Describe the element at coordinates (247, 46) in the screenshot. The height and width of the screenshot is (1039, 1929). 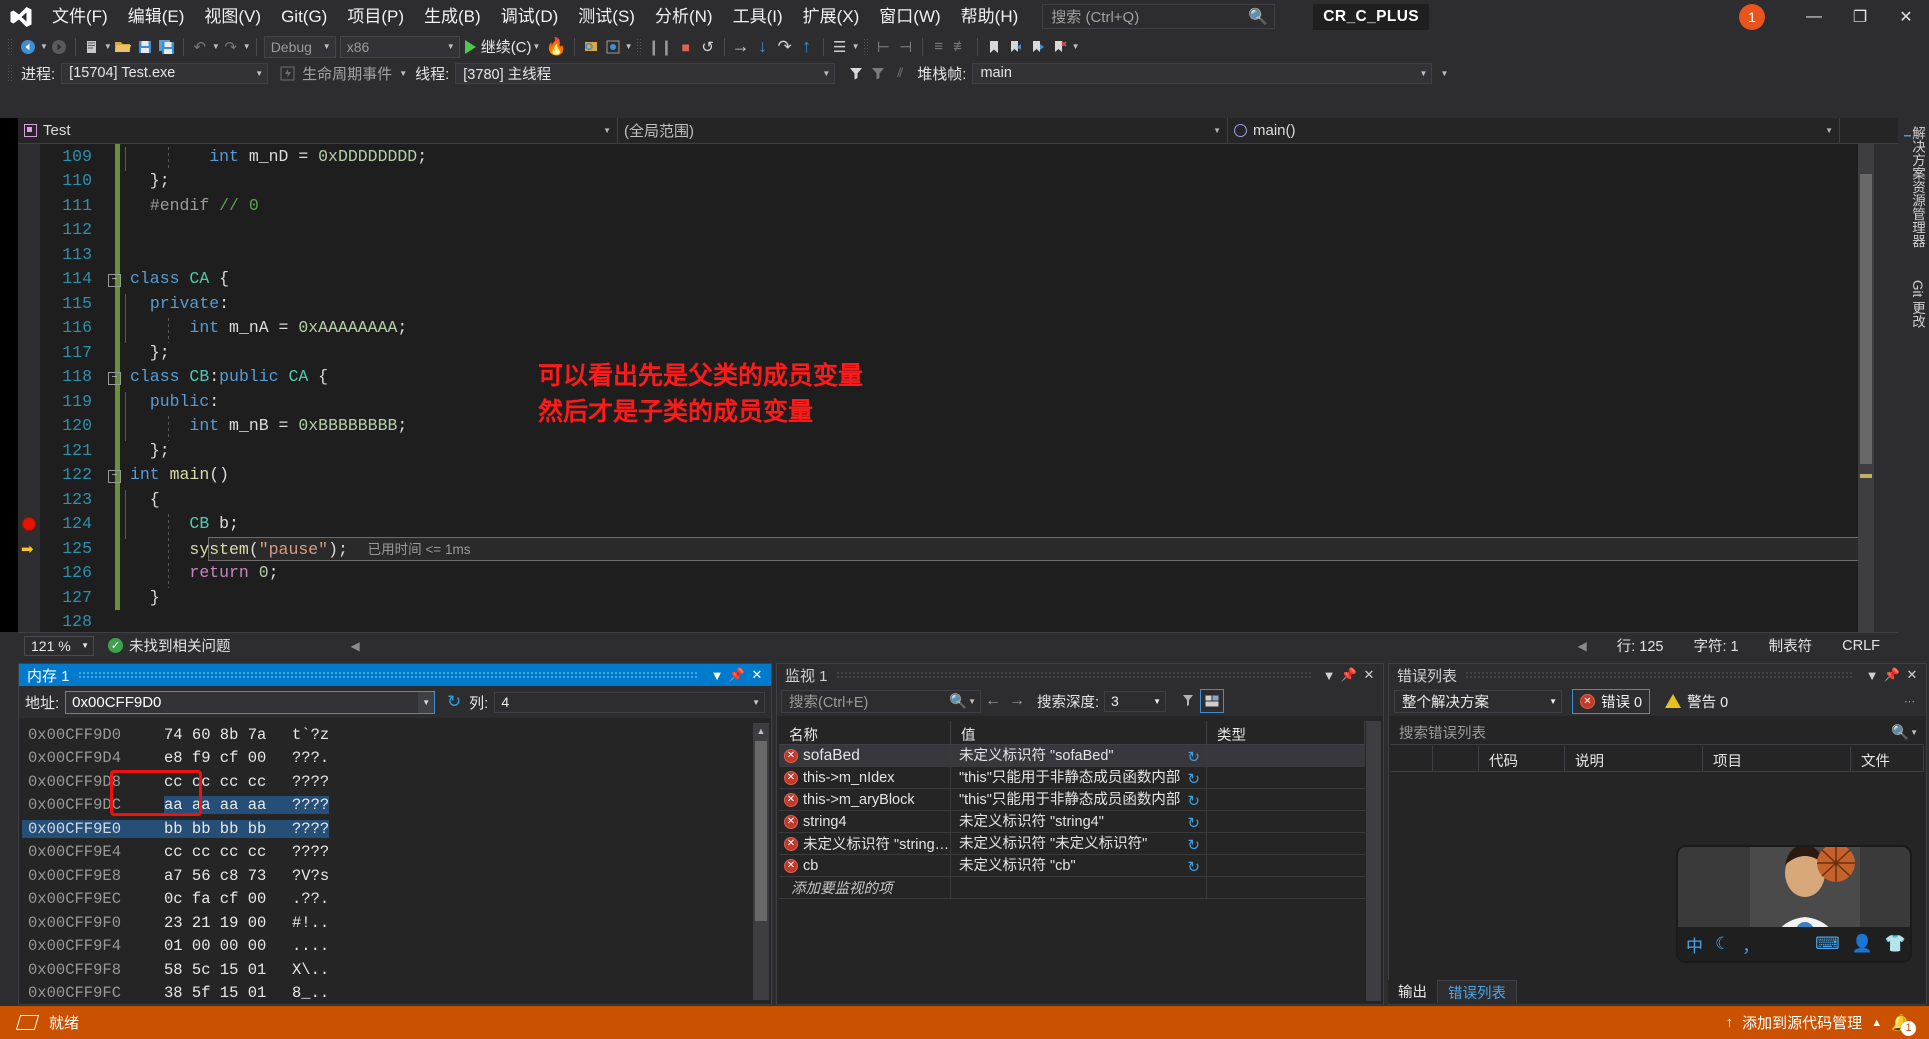
I see `redo-caret-icon: ▼` at that location.